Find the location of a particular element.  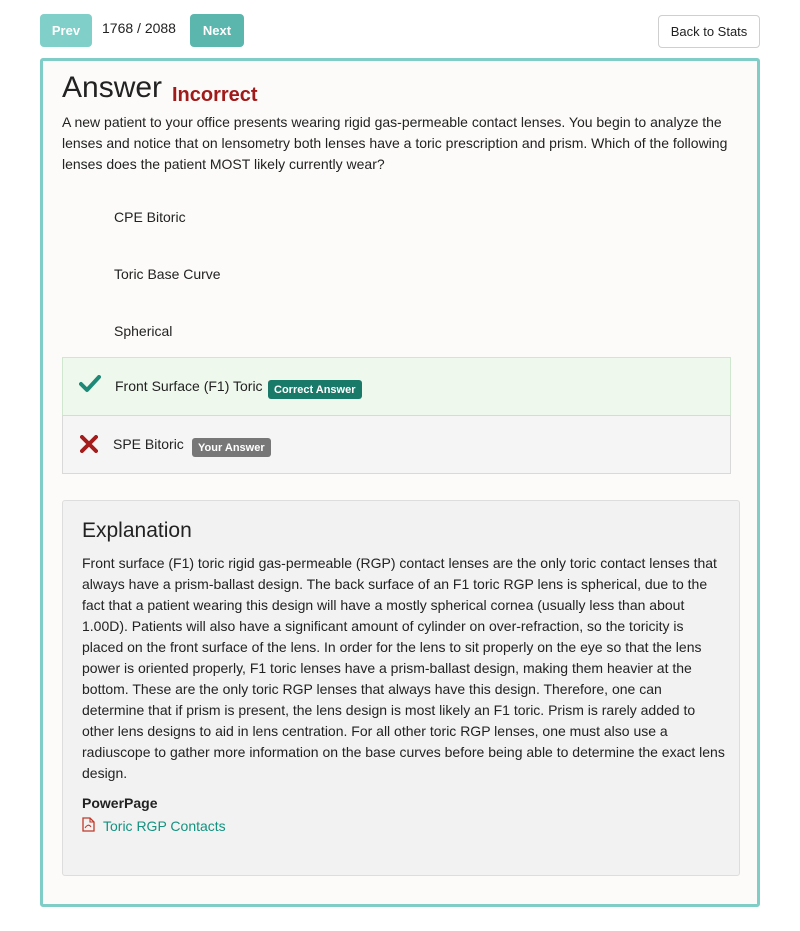

prev-button: Prev is located at coordinates (66, 30).